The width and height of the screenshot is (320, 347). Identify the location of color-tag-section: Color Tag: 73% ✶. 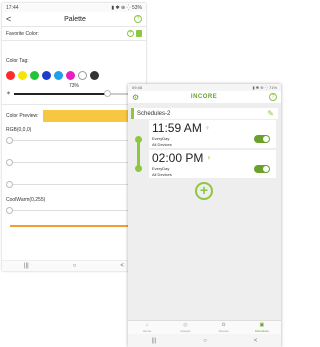
(74, 70).